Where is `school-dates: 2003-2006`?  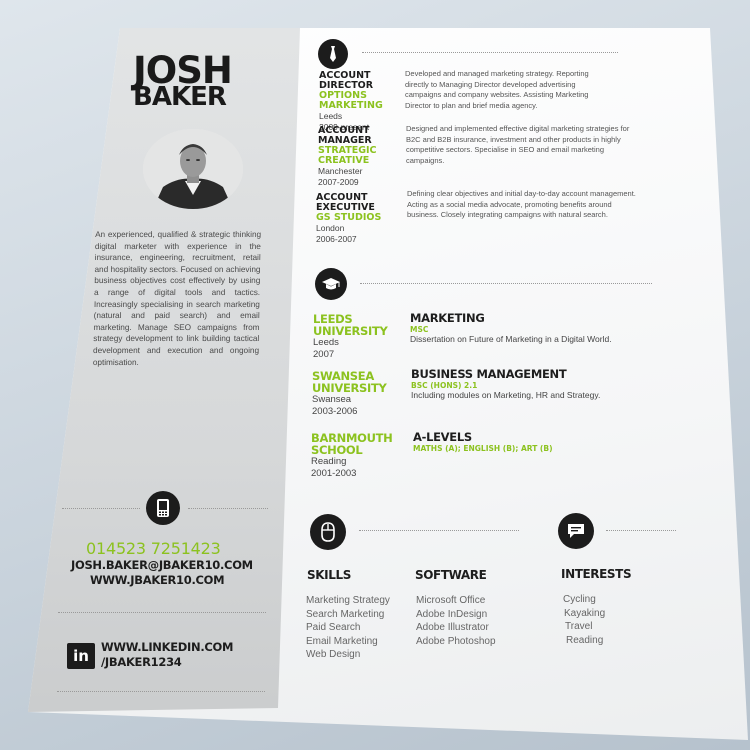 school-dates: 2003-2006 is located at coordinates (335, 411).